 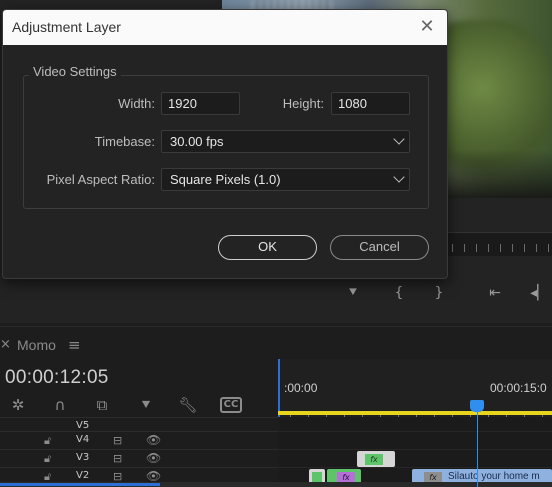 I want to click on fx-badge: fx, so click(x=374, y=459).